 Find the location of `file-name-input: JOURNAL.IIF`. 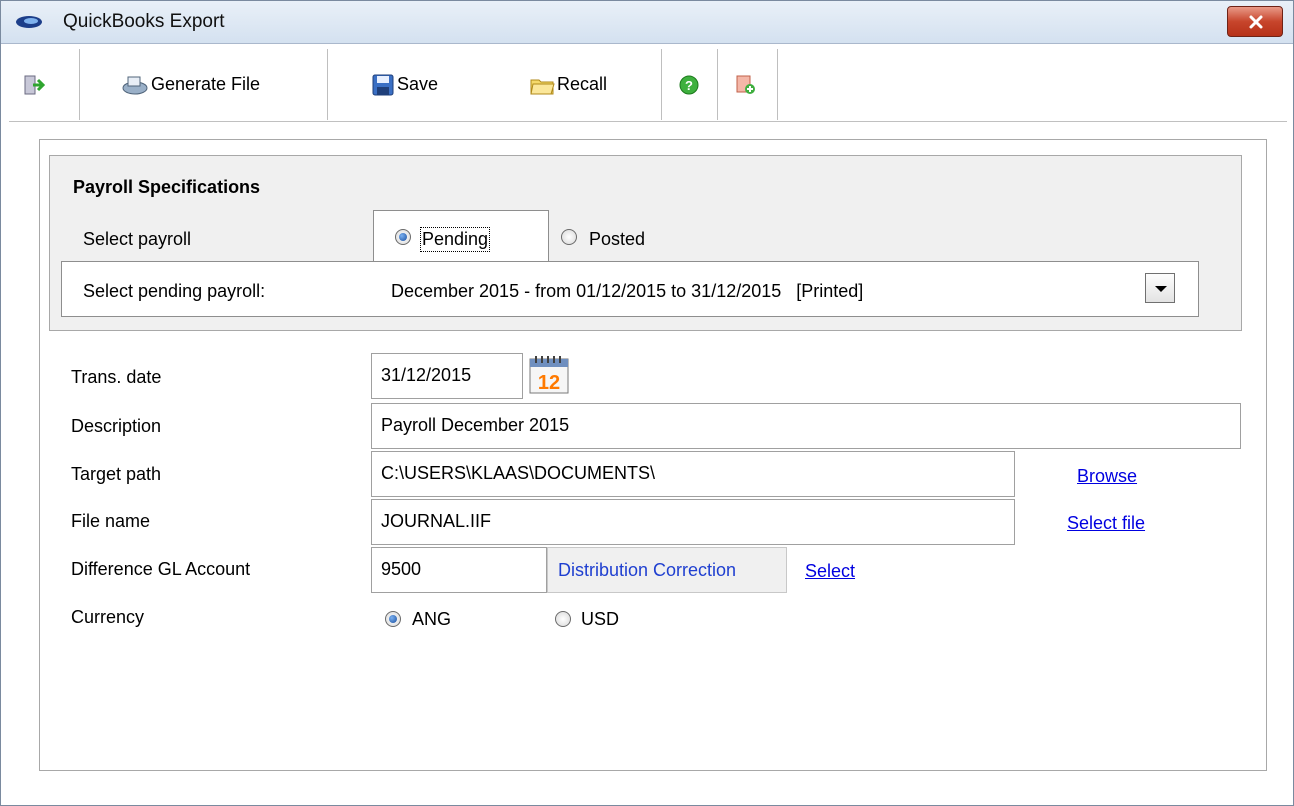

file-name-input: JOURNAL.IIF is located at coordinates (693, 522).